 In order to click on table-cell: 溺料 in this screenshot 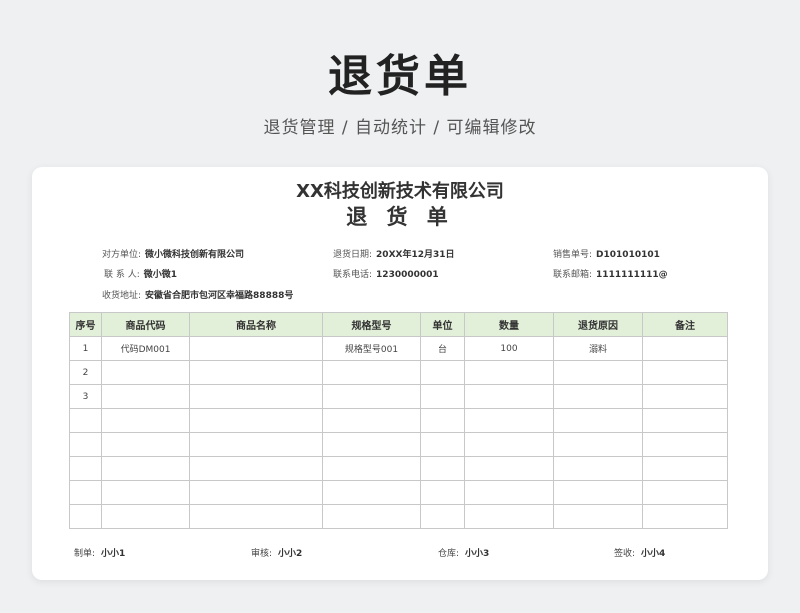, I will do `click(598, 348)`.